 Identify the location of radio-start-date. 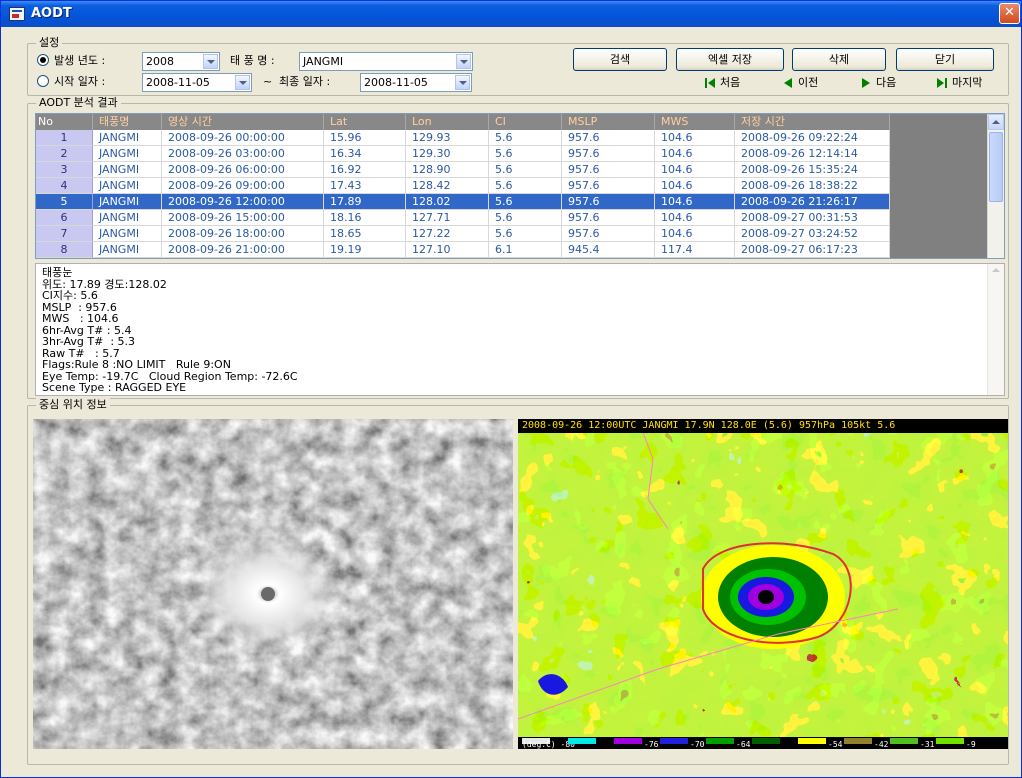
(43, 81).